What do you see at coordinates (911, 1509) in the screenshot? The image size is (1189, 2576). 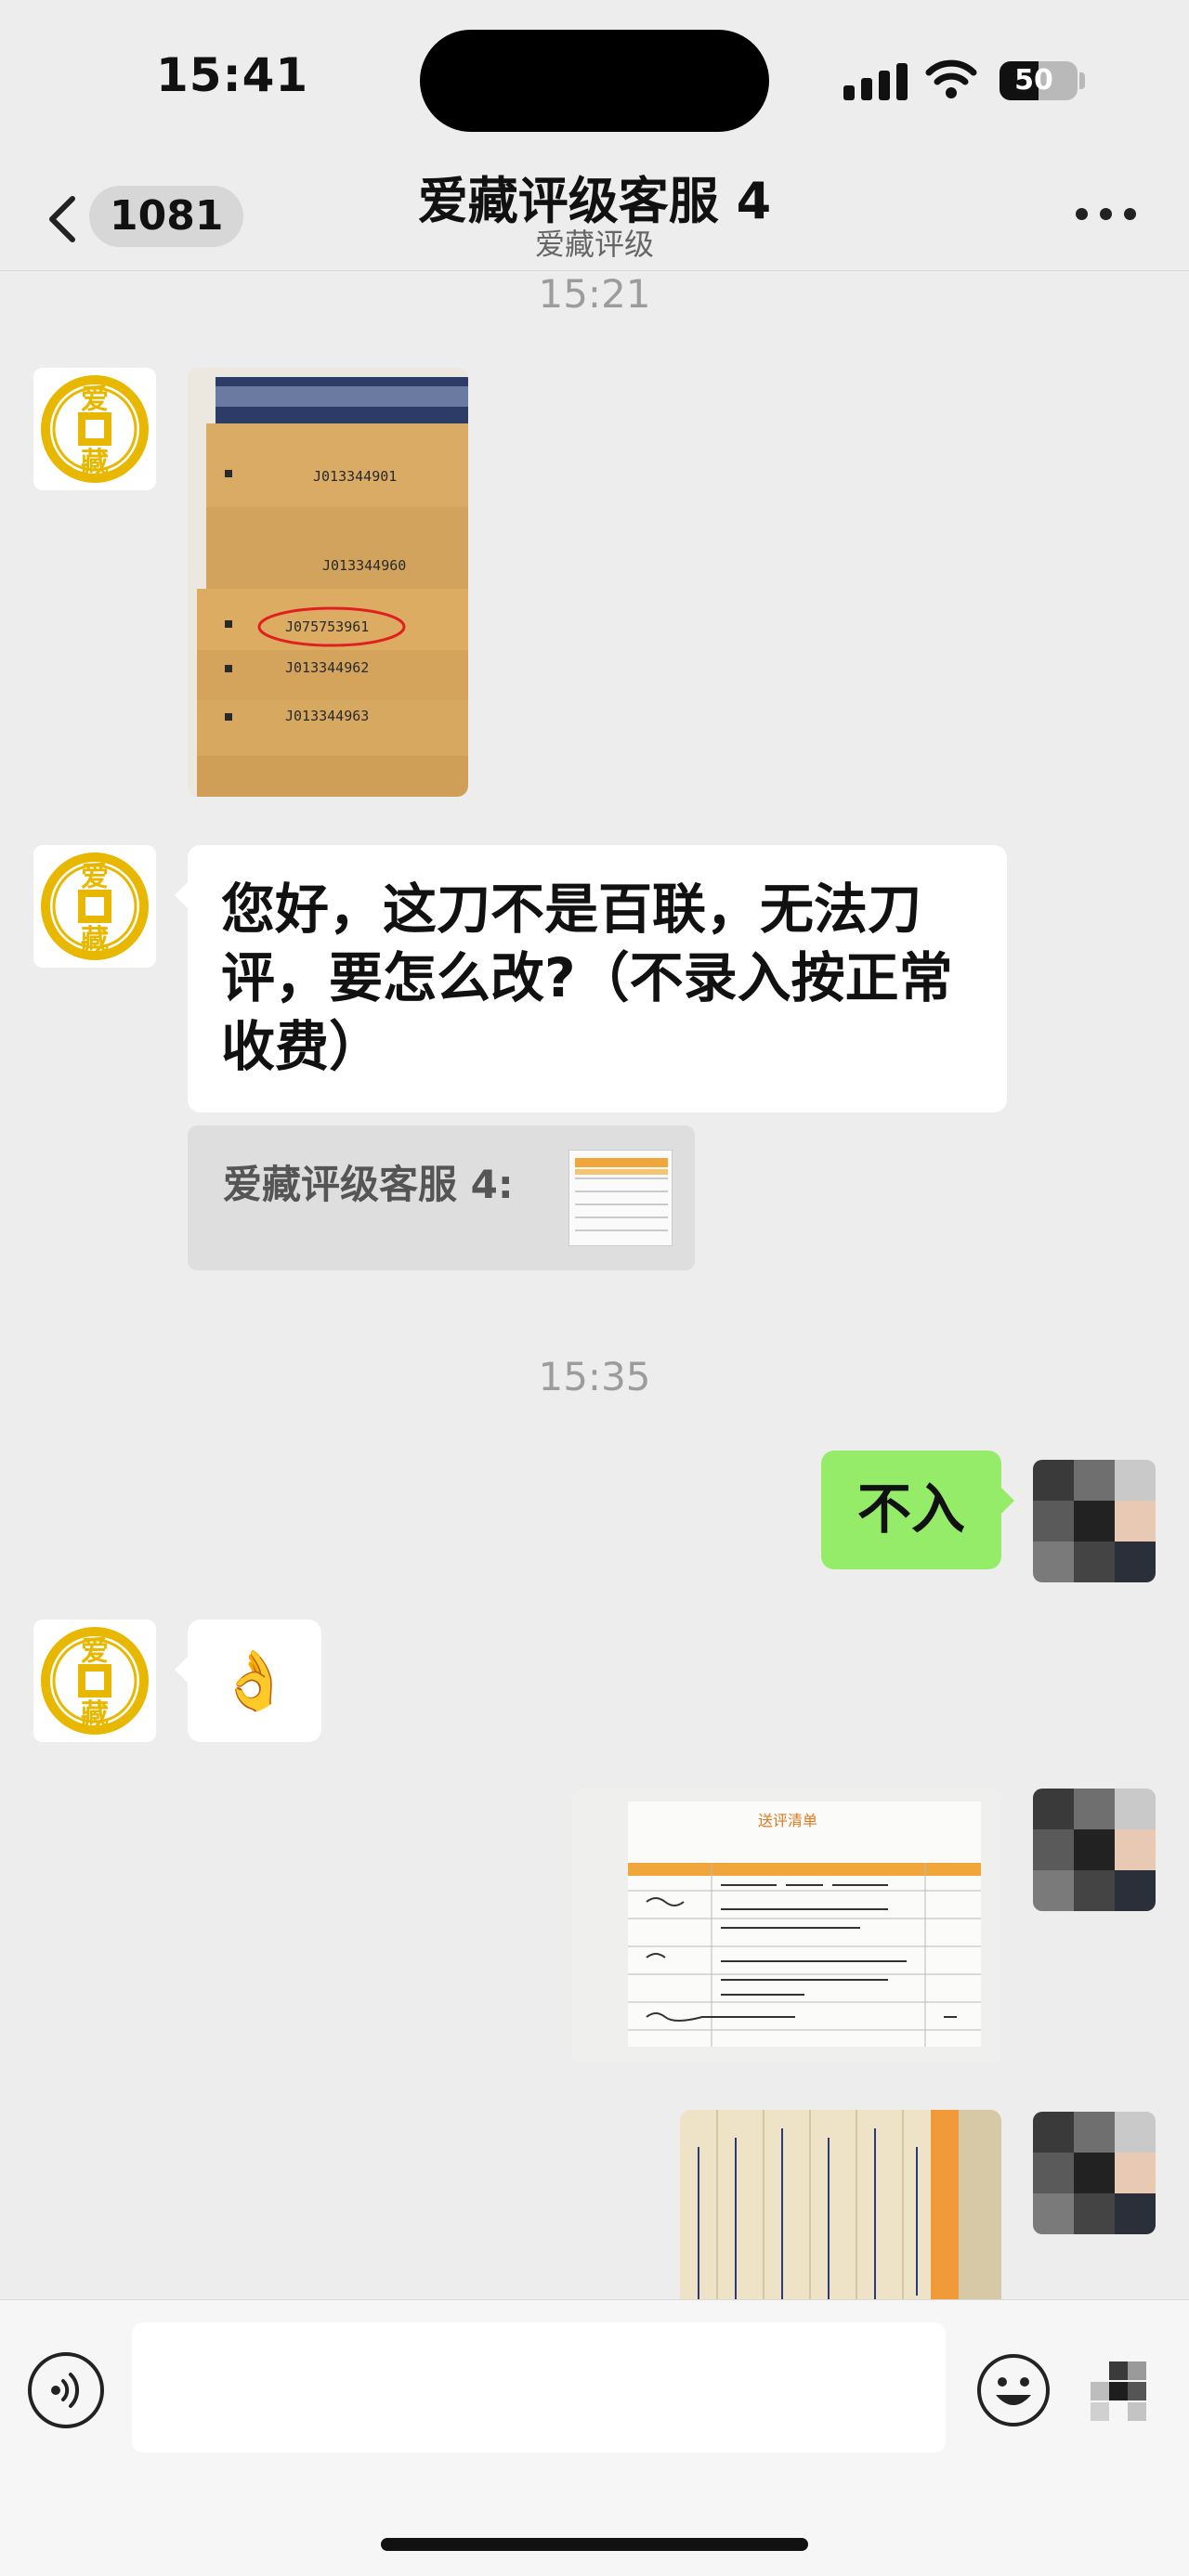 I see `message-text: 不入` at bounding box center [911, 1509].